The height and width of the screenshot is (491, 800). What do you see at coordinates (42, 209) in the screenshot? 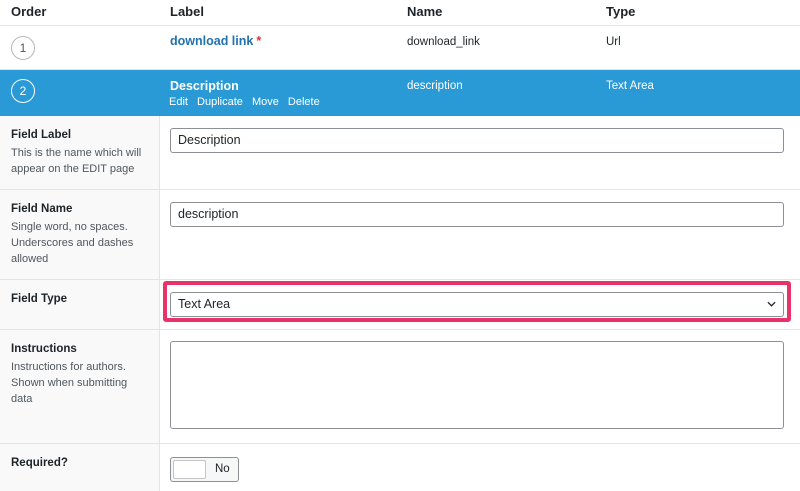
I see `setting-title: Field Name` at bounding box center [42, 209].